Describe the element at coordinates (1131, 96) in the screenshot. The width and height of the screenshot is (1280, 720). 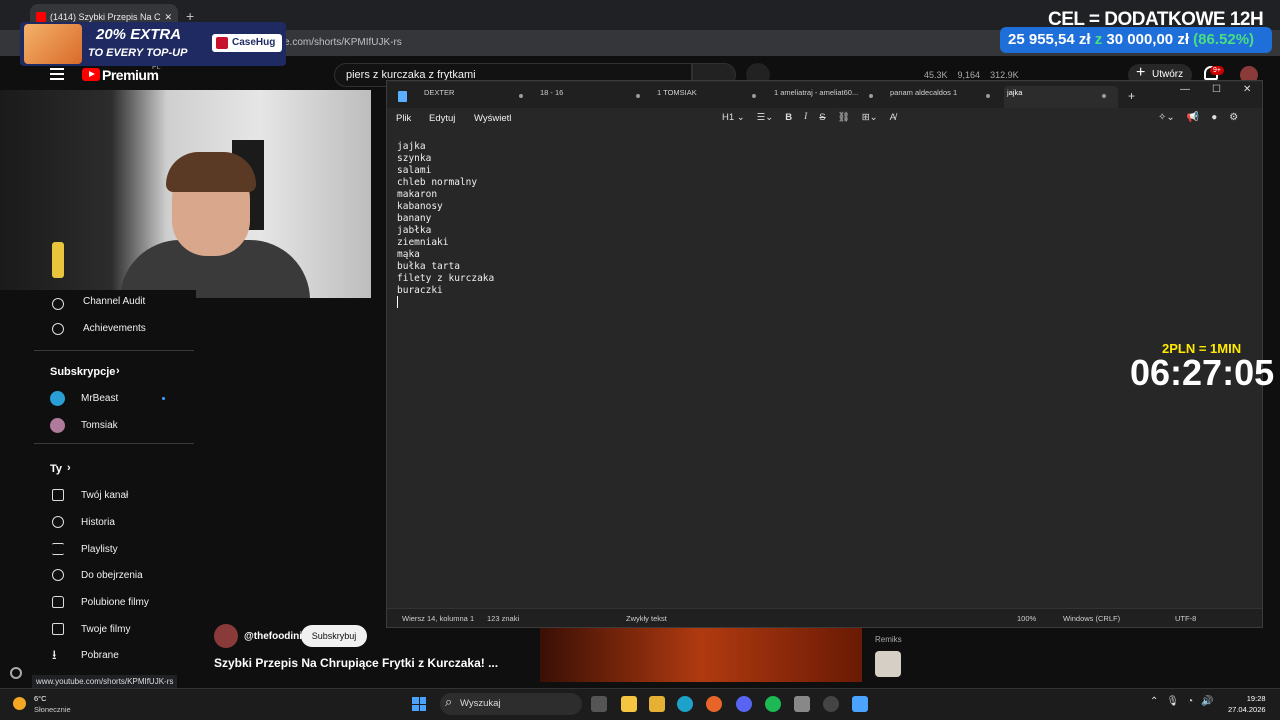
I see `new-tab-icon: +` at that location.